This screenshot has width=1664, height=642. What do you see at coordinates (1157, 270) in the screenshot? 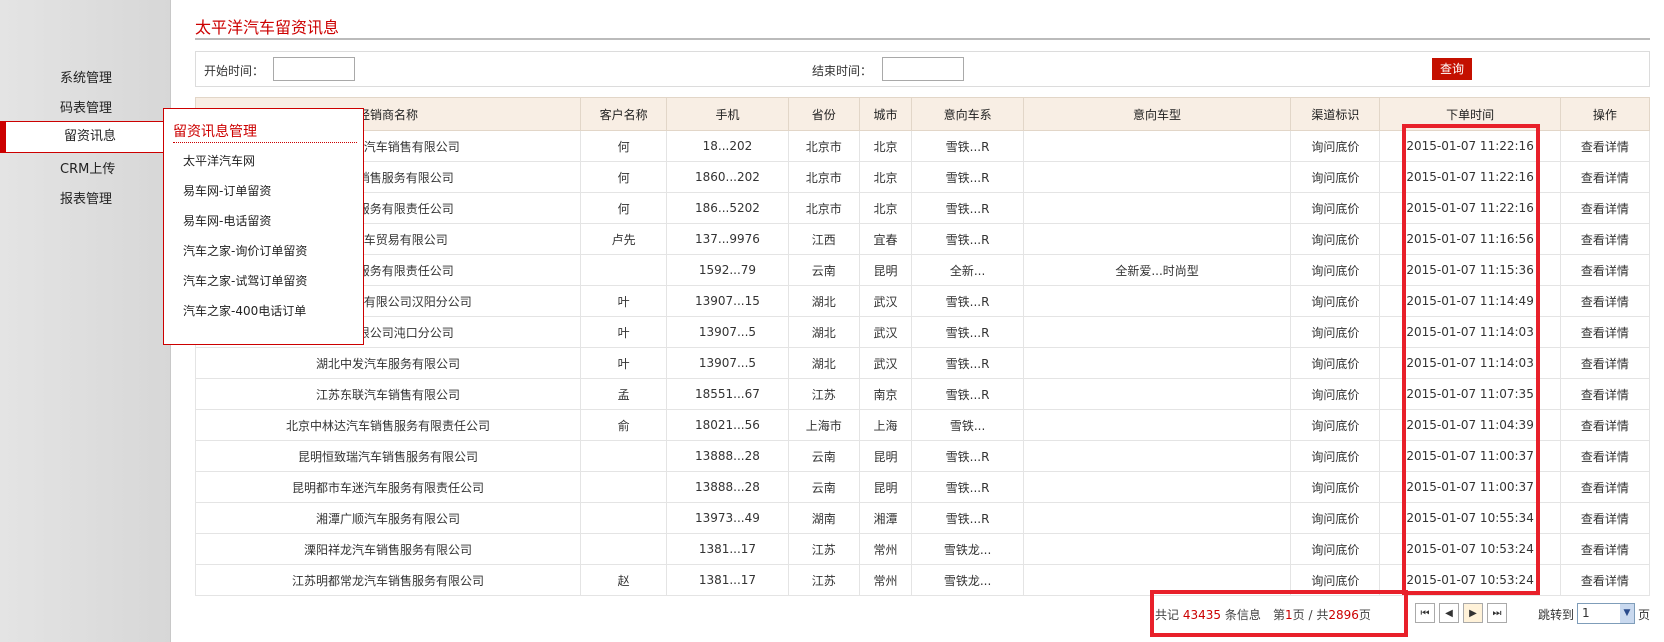
I see `table-cell: 全新爱...时尚型` at bounding box center [1157, 270].